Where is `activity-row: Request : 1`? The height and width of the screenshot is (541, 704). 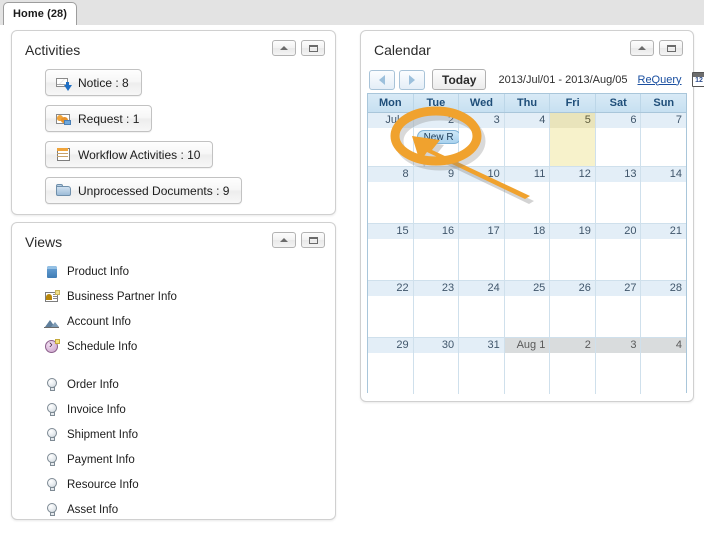 activity-row: Request : 1 is located at coordinates (143, 123).